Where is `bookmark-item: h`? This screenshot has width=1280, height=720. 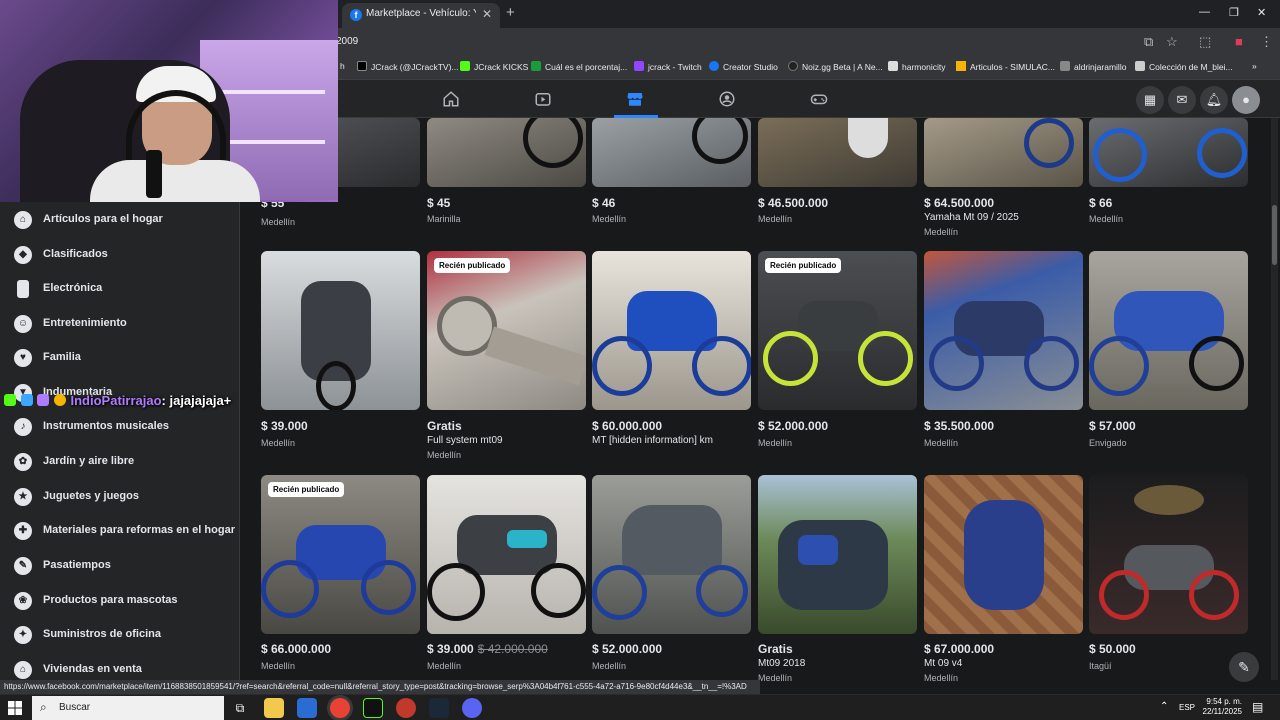 bookmark-item: h is located at coordinates (342, 66).